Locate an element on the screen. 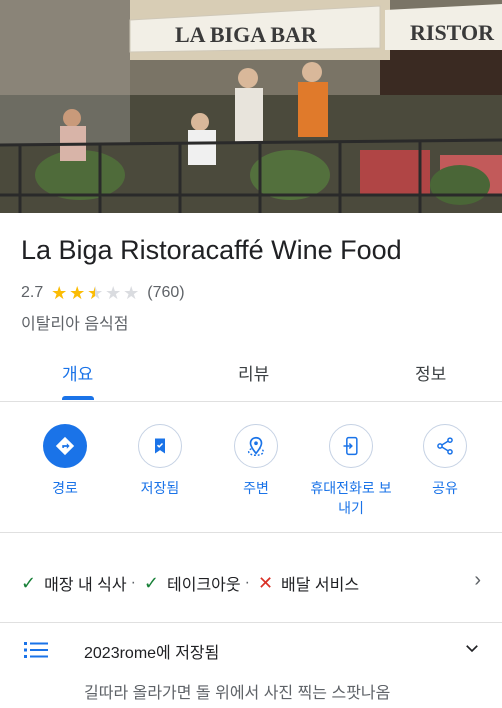 The image size is (502, 708). active-tab-indicator is located at coordinates (78, 398).